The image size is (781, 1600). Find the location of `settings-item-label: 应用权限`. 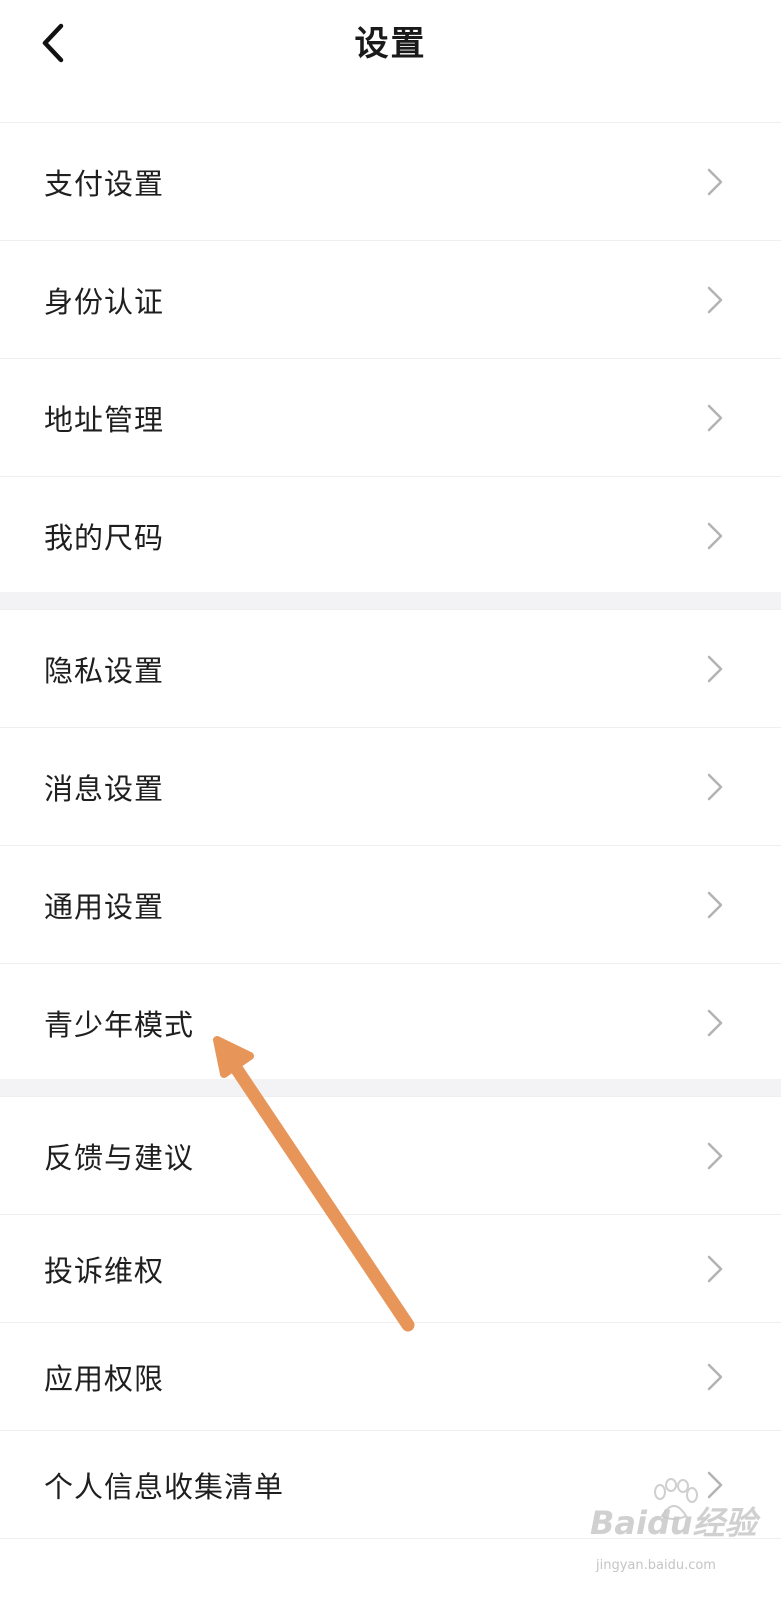

settings-item-label: 应用权限 is located at coordinates (104, 1378).